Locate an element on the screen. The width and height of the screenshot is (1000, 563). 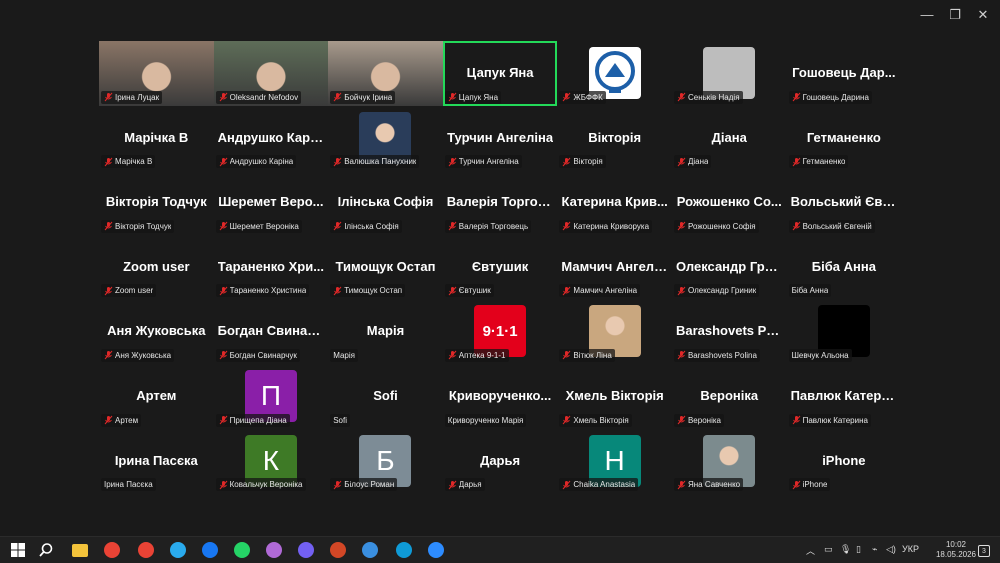
participant-name-label: Мамчич Ангеліна is located at coordinates (600, 291).